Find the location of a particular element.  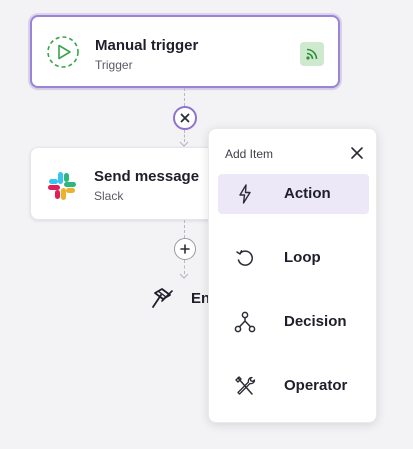

node-title: Manual trigger is located at coordinates (147, 45).